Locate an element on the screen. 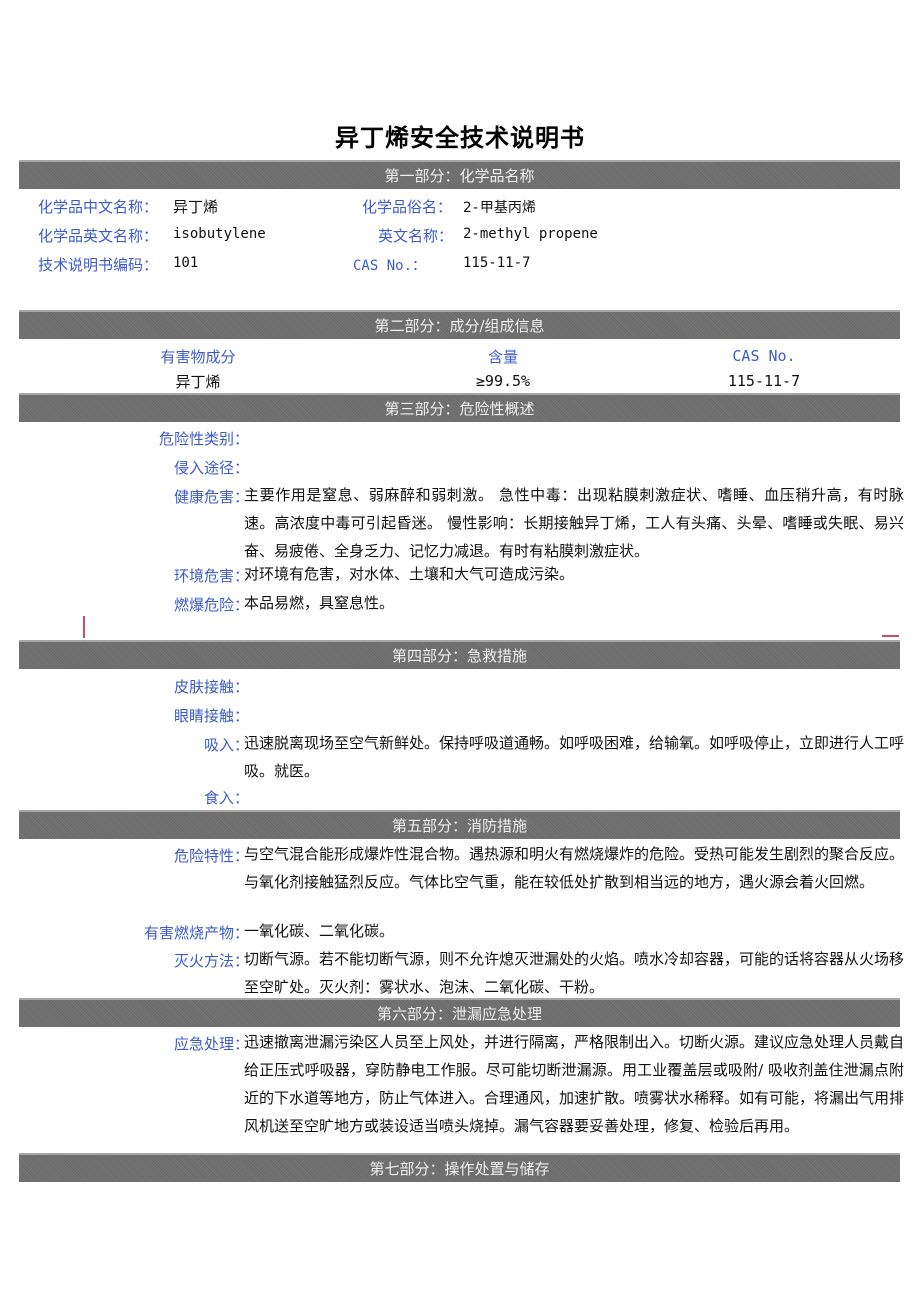 The image size is (920, 1302). table-cell-content: ≥99.5% is located at coordinates (503, 381).